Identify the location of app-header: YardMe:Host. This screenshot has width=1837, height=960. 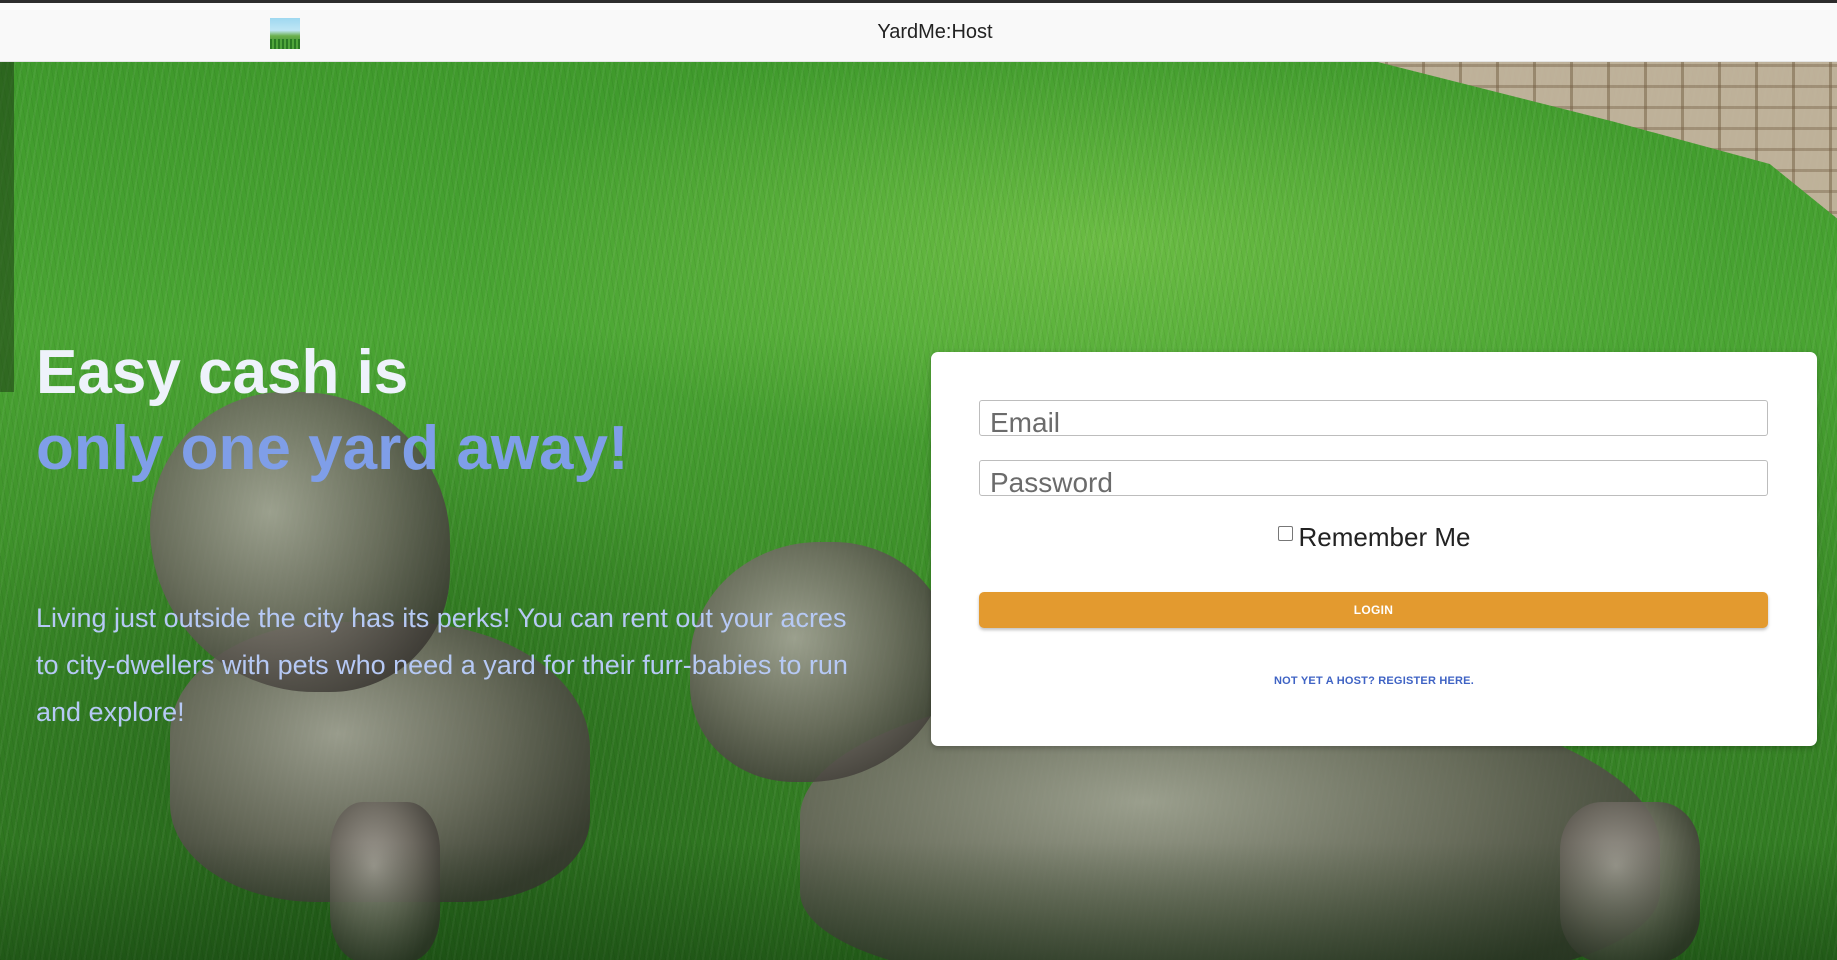
(918, 32).